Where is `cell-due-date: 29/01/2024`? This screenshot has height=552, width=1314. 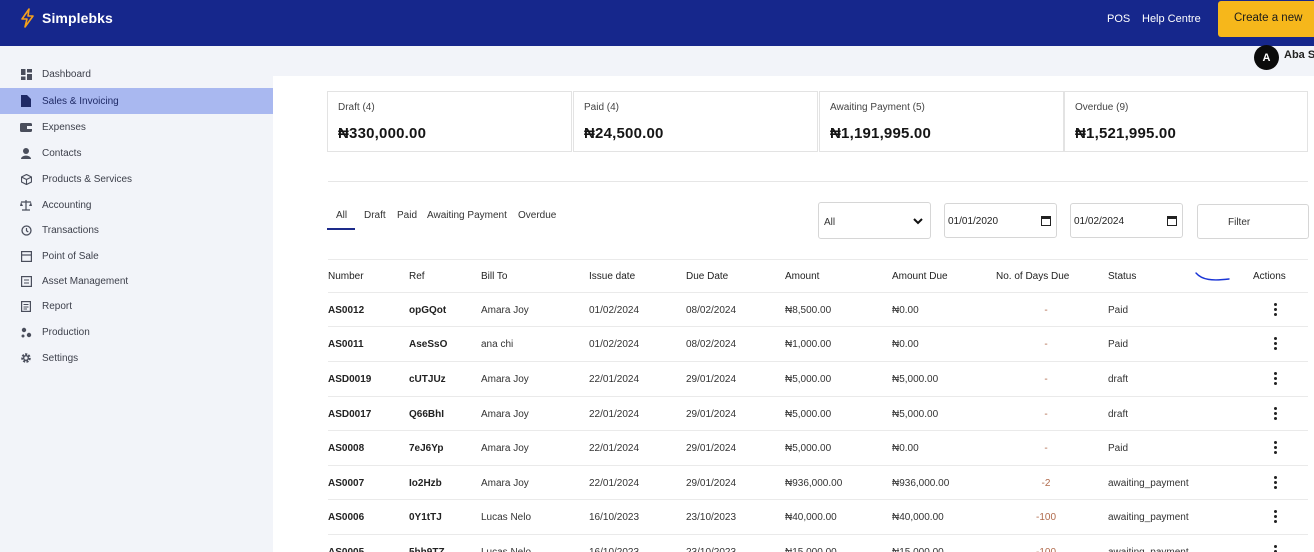
cell-due-date: 29/01/2024 is located at coordinates (711, 448).